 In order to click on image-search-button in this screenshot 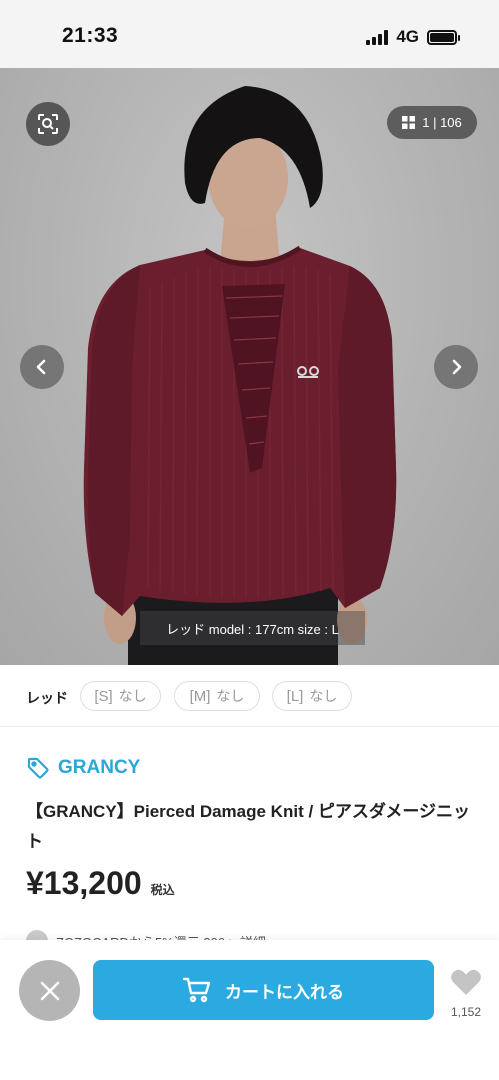, I will do `click(48, 124)`.